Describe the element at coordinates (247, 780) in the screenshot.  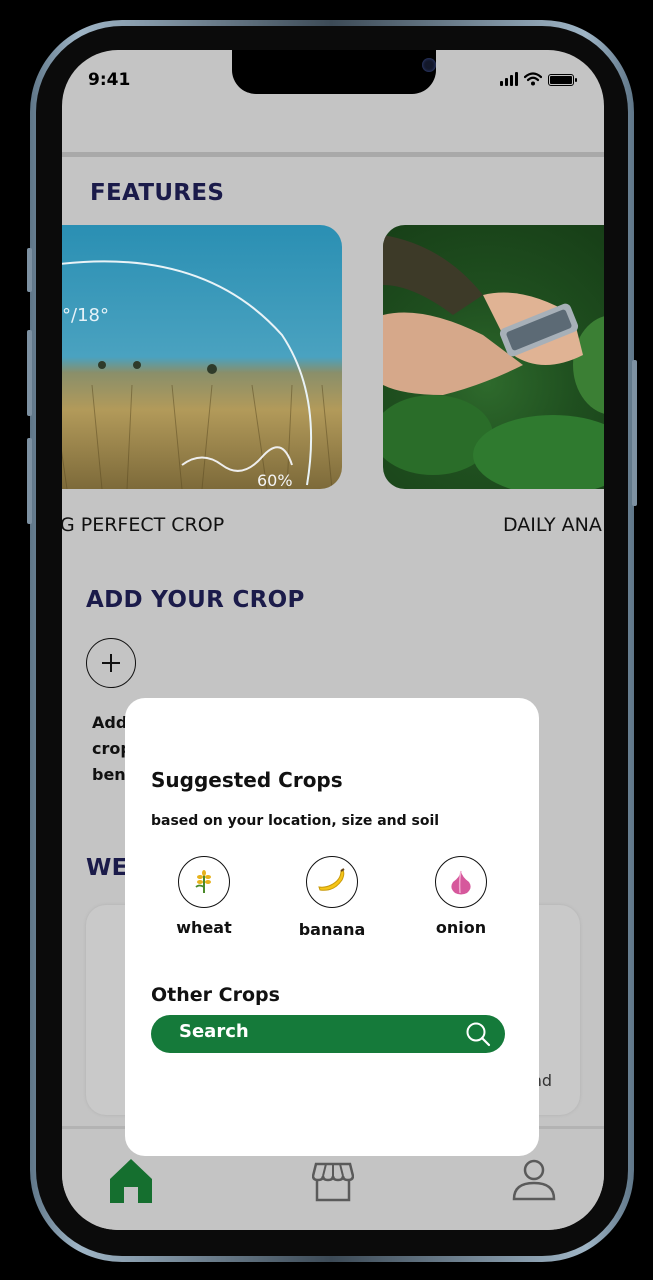
I see `modal-title: Suggested Crops` at that location.